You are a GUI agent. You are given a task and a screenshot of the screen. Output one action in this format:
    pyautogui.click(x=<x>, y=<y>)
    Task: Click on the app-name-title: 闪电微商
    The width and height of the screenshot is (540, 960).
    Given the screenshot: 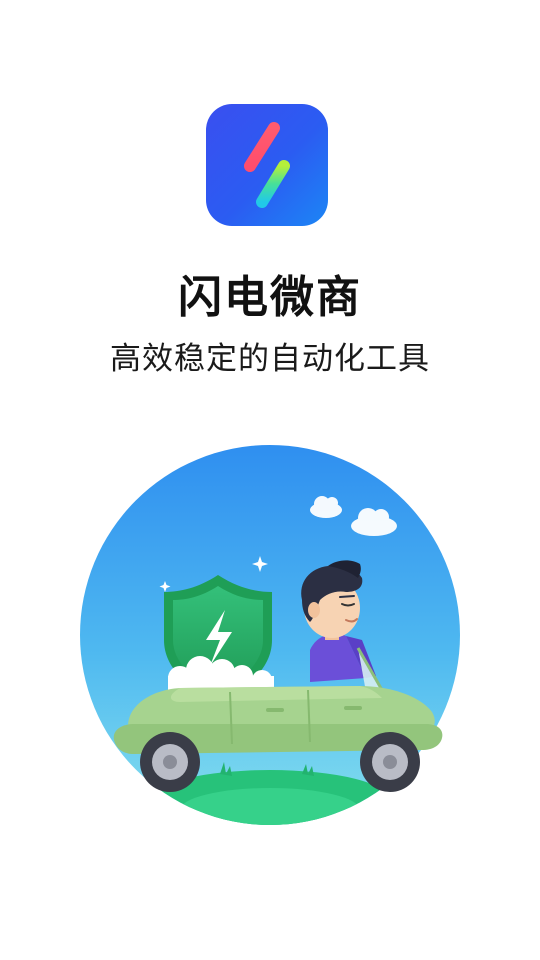 What is the action you would take?
    pyautogui.click(x=270, y=297)
    